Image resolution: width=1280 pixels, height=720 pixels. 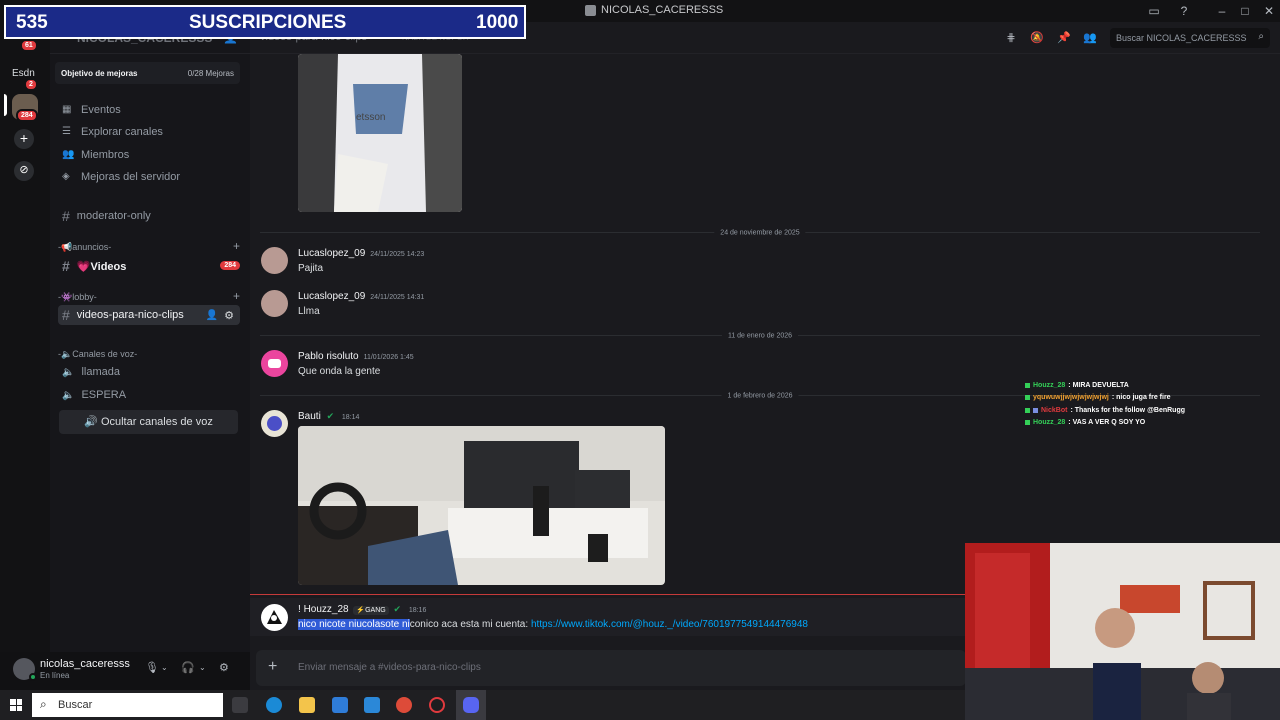 What do you see at coordinates (497, 22) in the screenshot?
I see `subscriber-goal: 1000` at bounding box center [497, 22].